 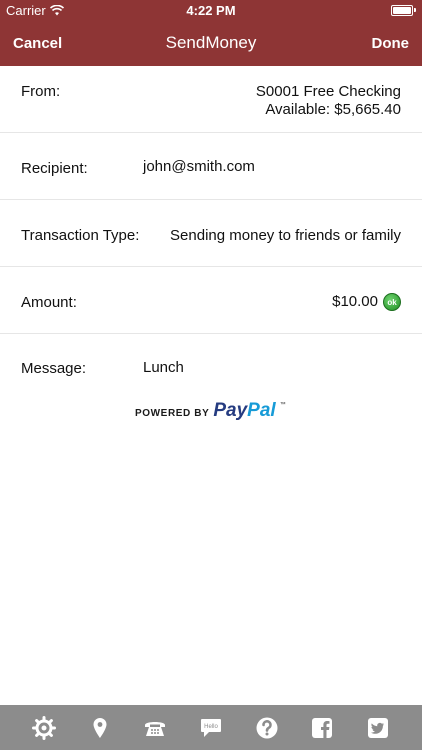 I want to click on page-title: SendMoney, so click(x=211, y=42).